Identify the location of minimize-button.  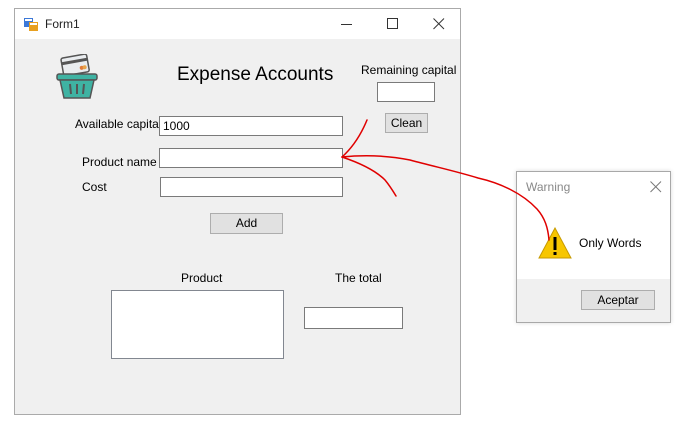
(347, 24).